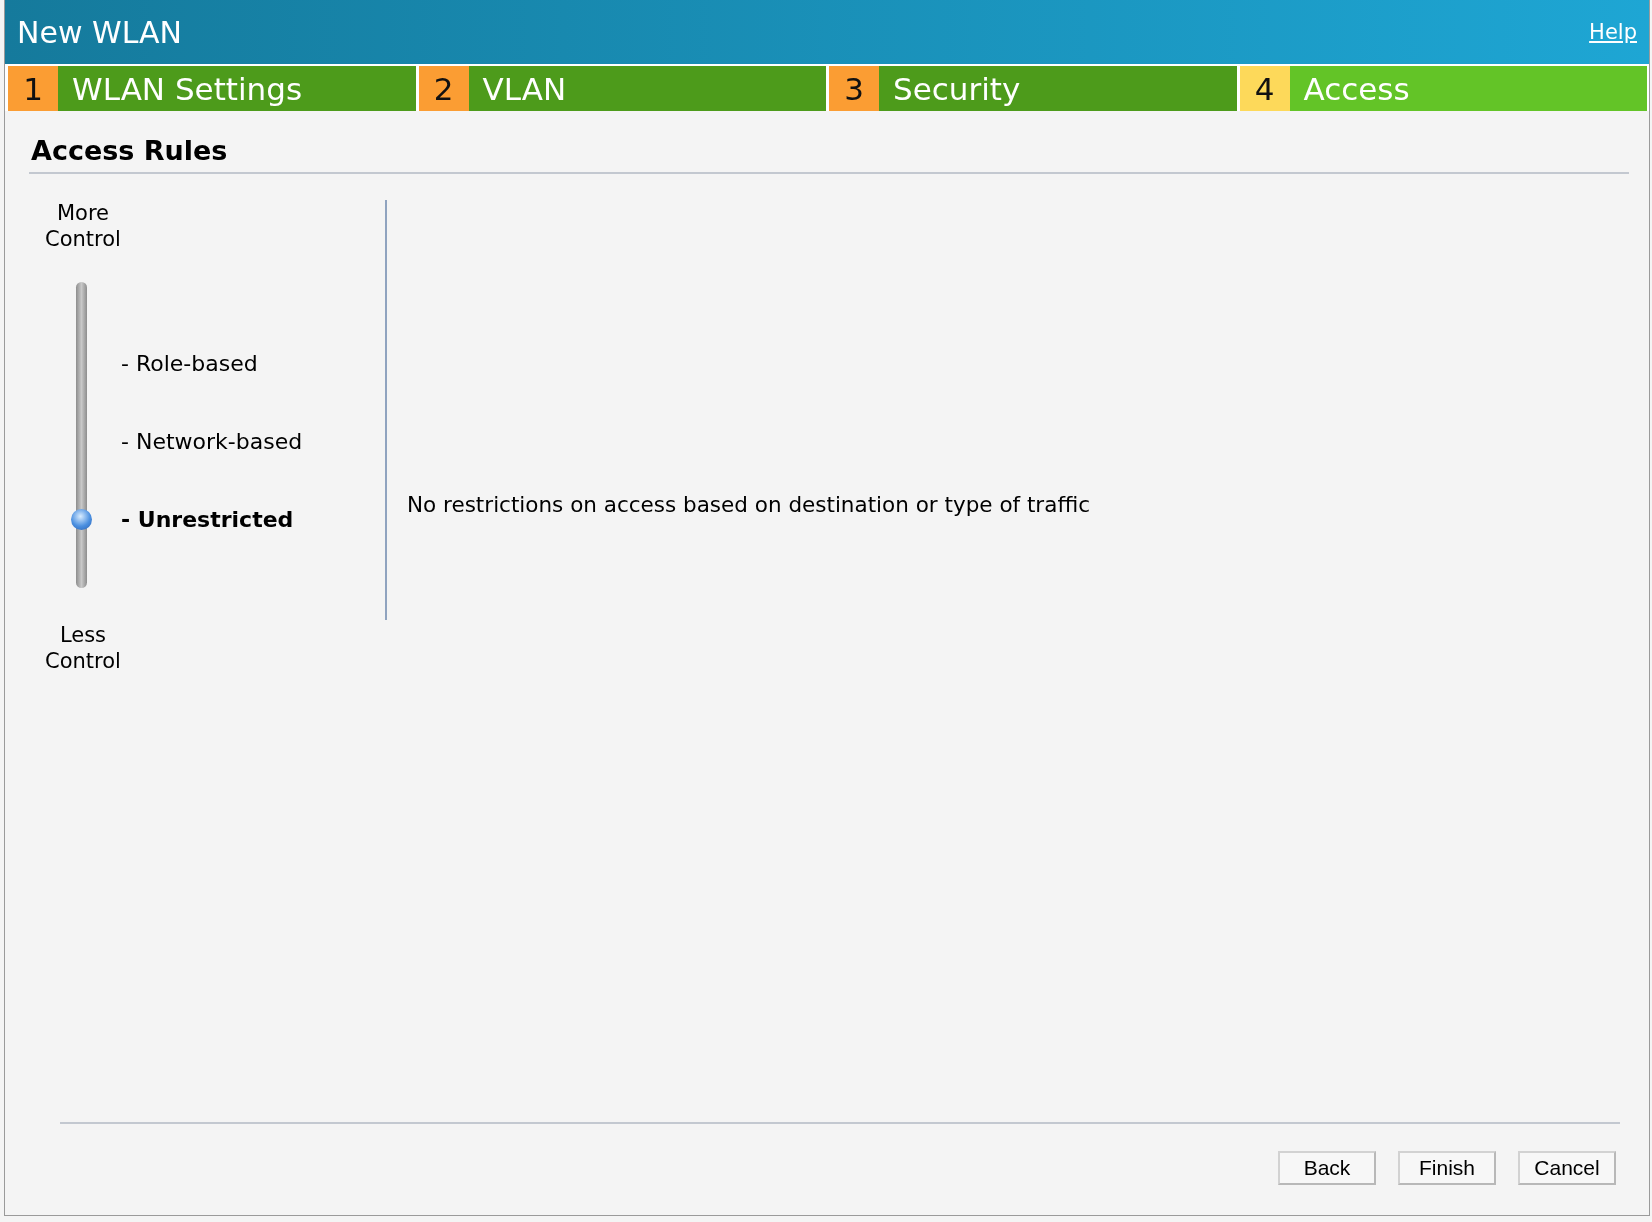 The width and height of the screenshot is (1652, 1222). What do you see at coordinates (1356, 88) in the screenshot?
I see `step-label: Access` at bounding box center [1356, 88].